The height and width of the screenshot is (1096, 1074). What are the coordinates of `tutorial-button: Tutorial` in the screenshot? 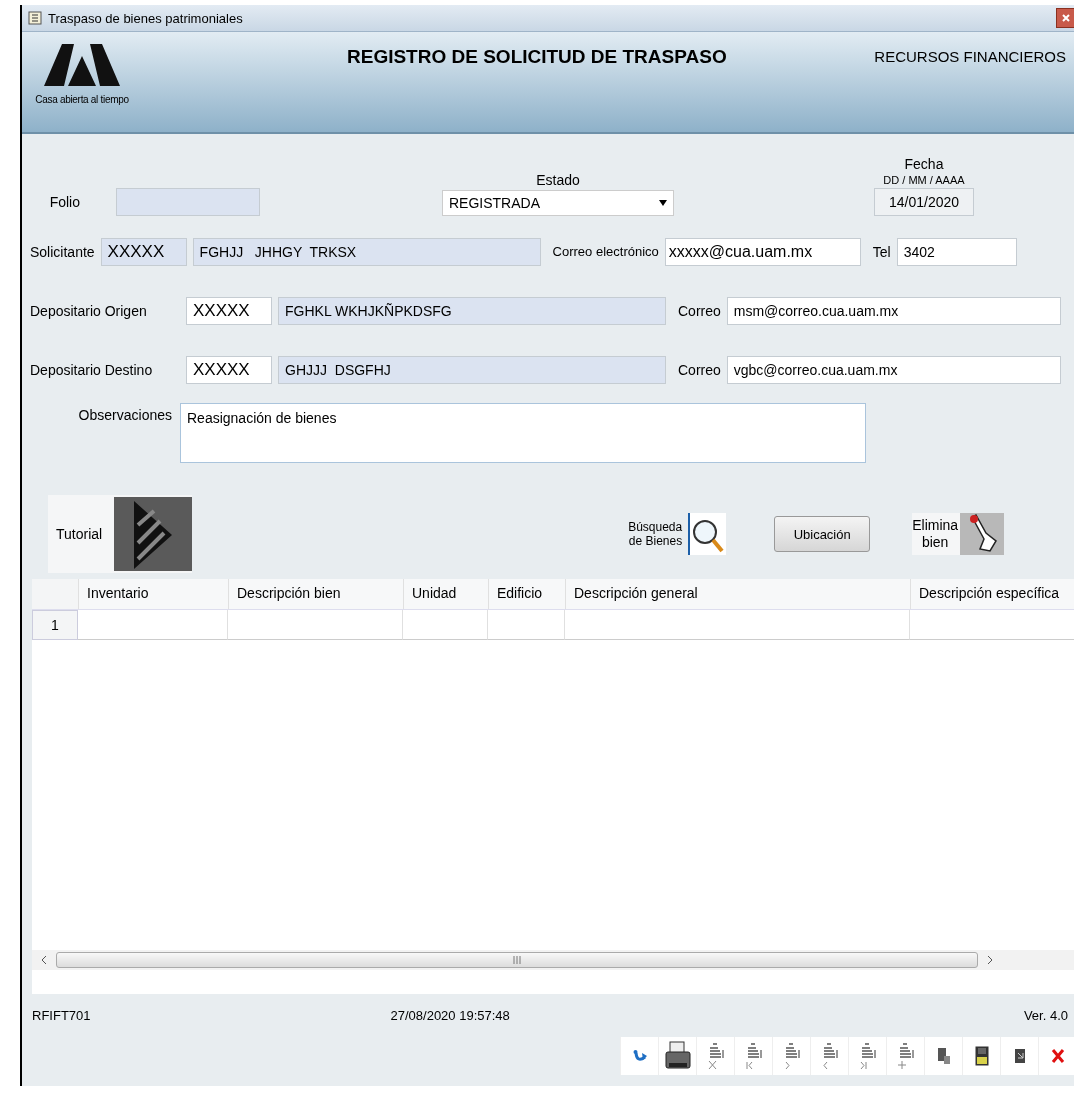 It's located at (120, 534).